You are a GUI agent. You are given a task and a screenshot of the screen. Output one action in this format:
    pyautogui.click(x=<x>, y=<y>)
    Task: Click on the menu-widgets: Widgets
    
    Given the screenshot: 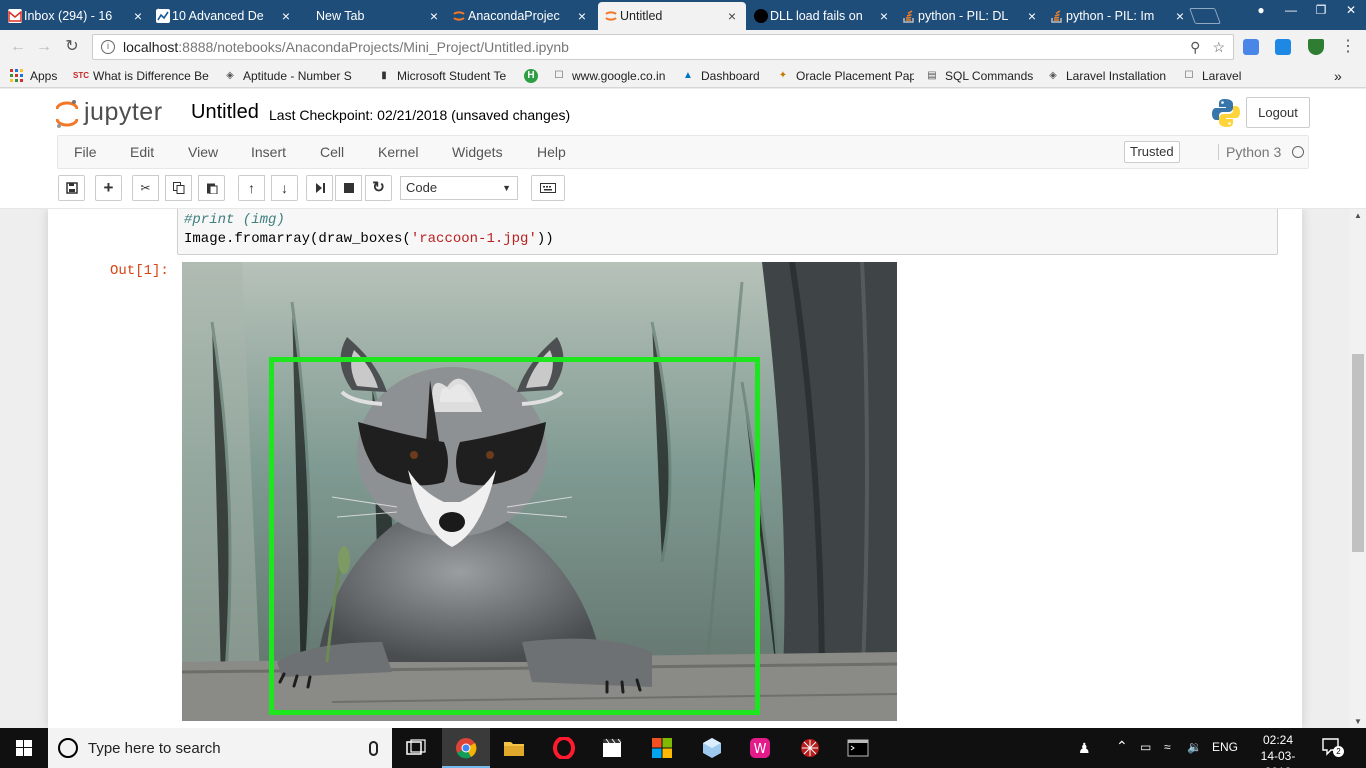 What is the action you would take?
    pyautogui.click(x=477, y=152)
    